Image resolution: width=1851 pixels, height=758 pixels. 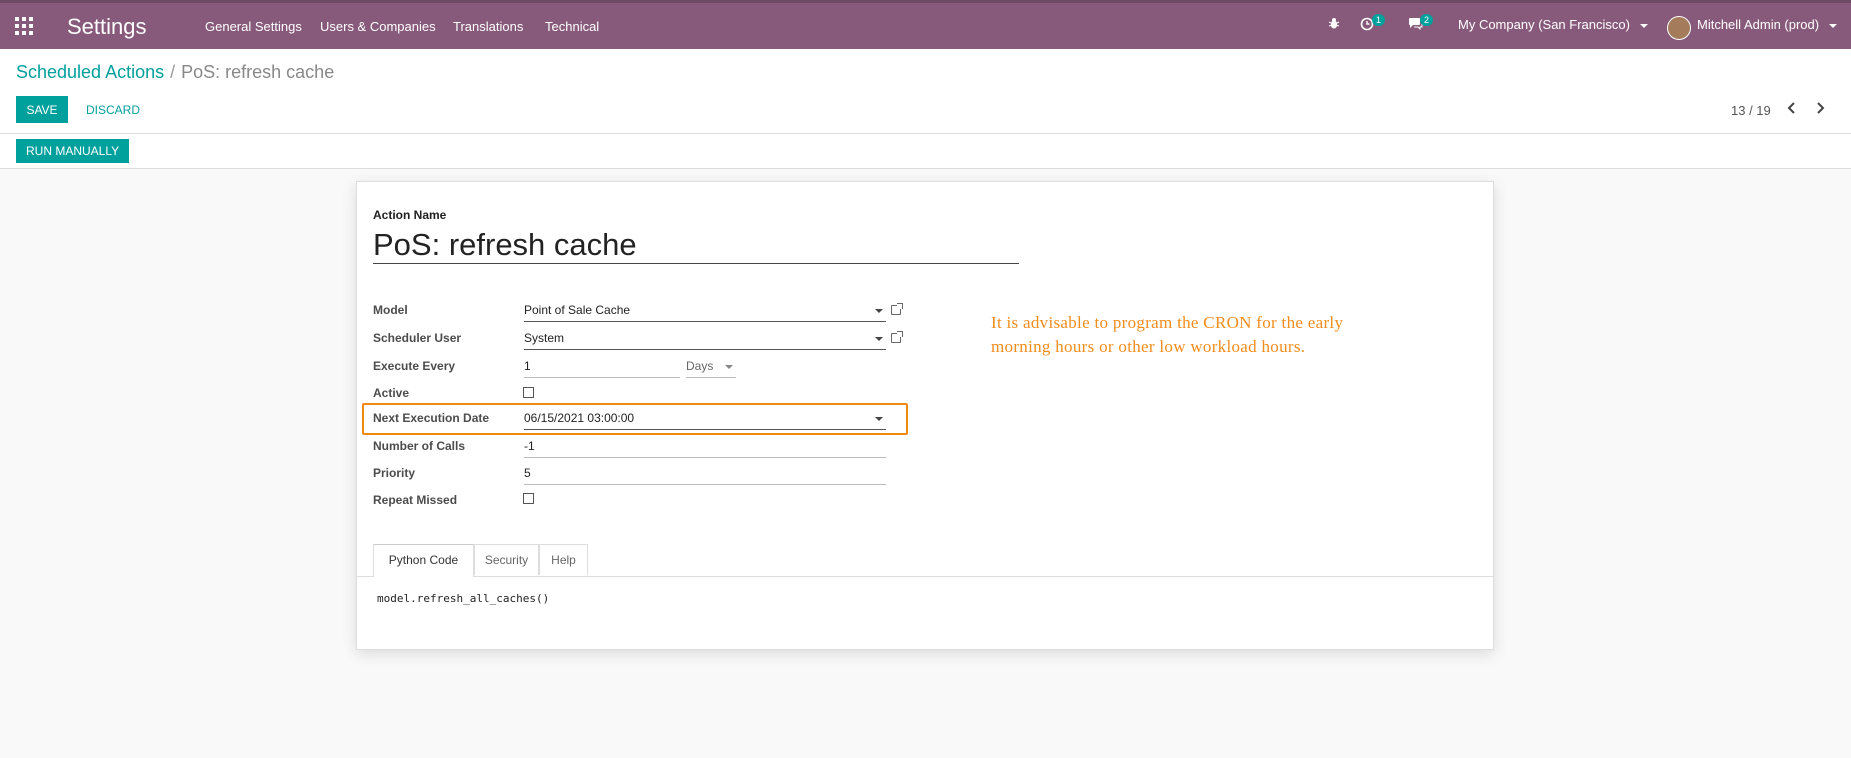 What do you see at coordinates (431, 418) in the screenshot?
I see `next-execution-date-label: Next Execution Date` at bounding box center [431, 418].